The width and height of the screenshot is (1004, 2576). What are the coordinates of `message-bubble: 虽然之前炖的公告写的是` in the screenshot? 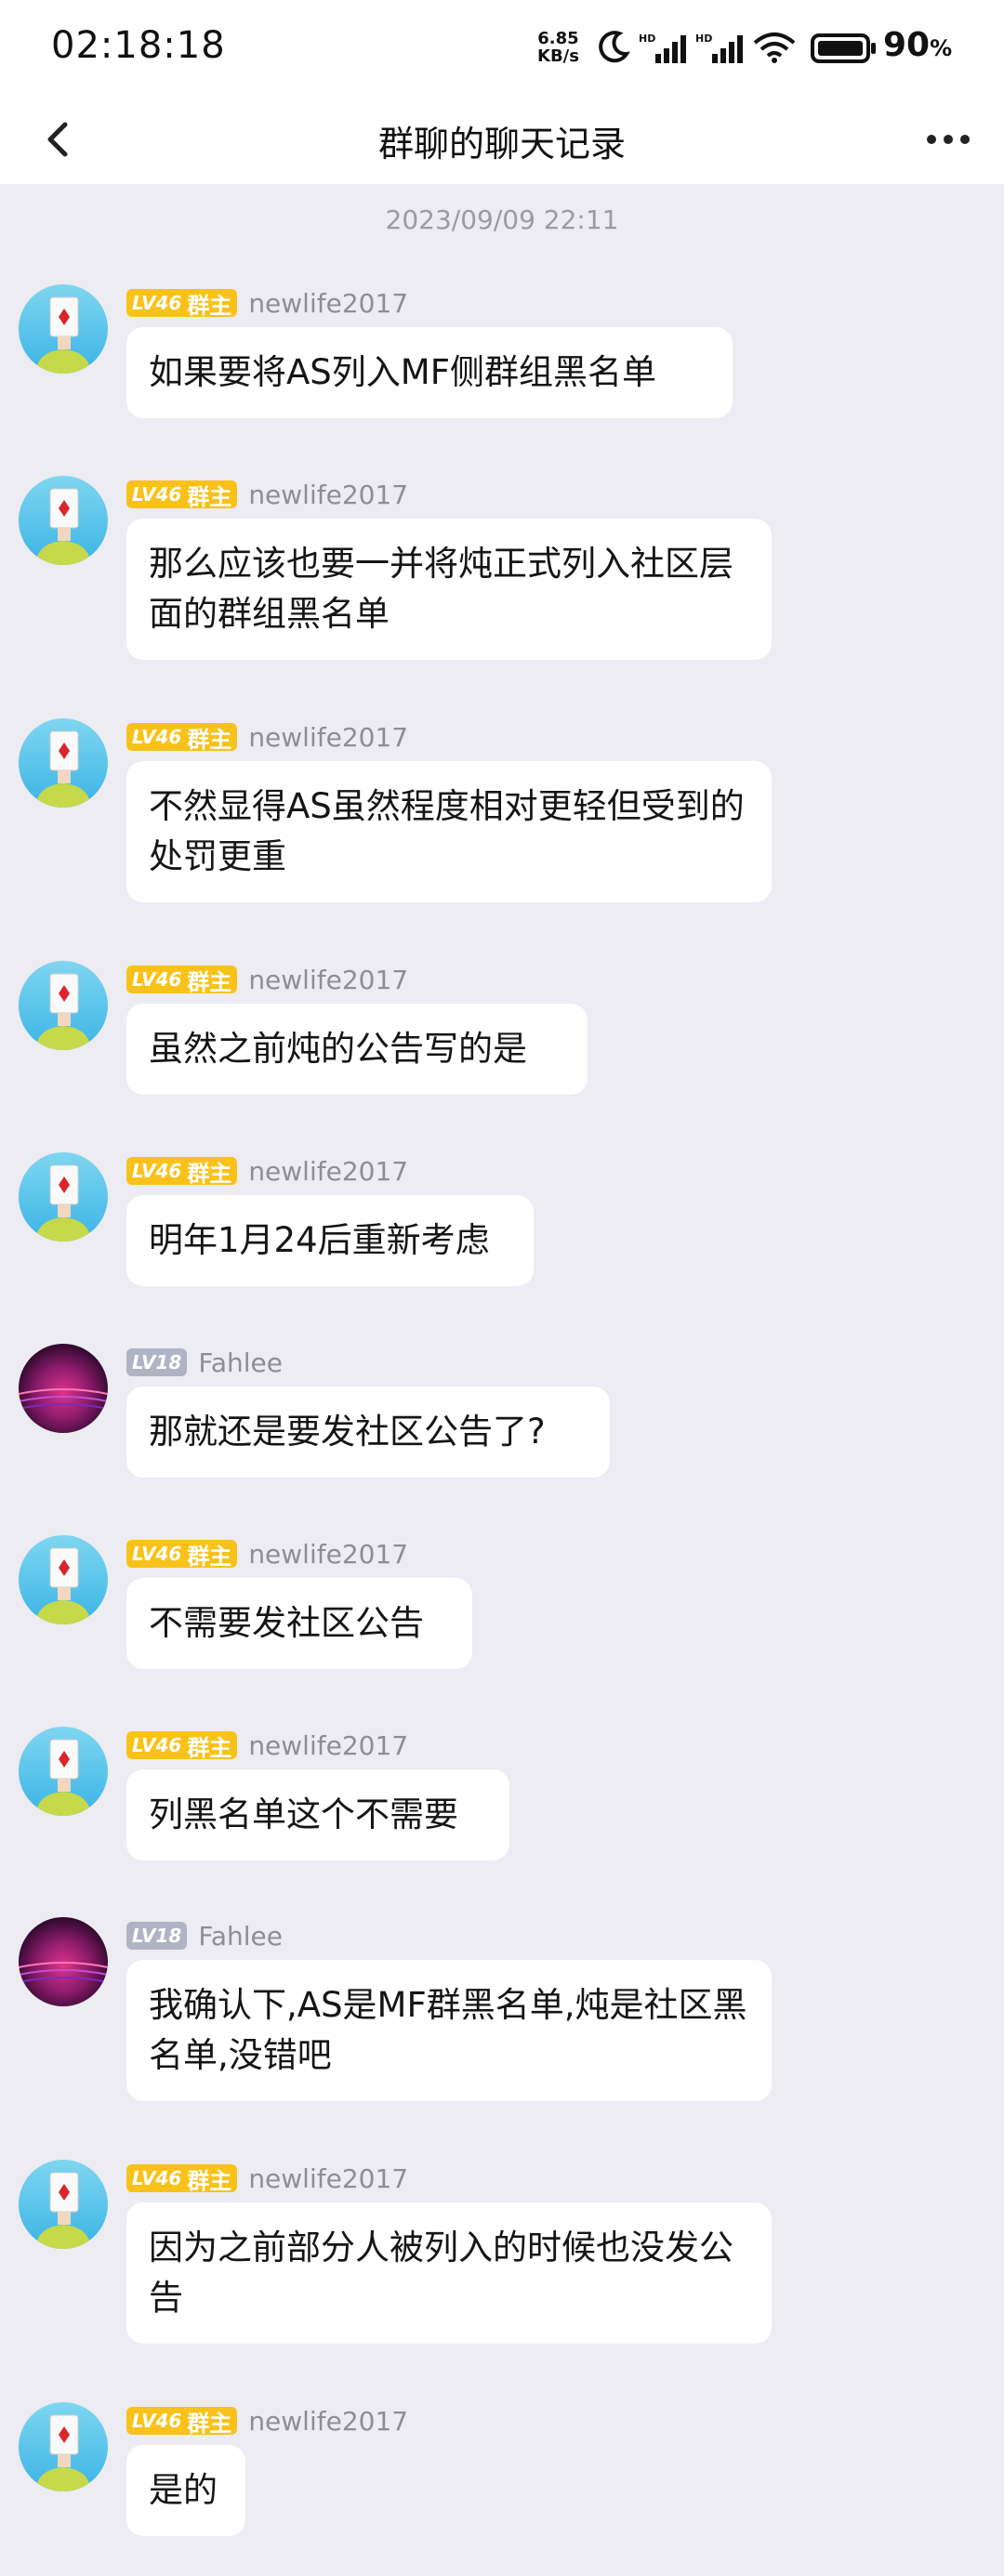 It's located at (357, 1049).